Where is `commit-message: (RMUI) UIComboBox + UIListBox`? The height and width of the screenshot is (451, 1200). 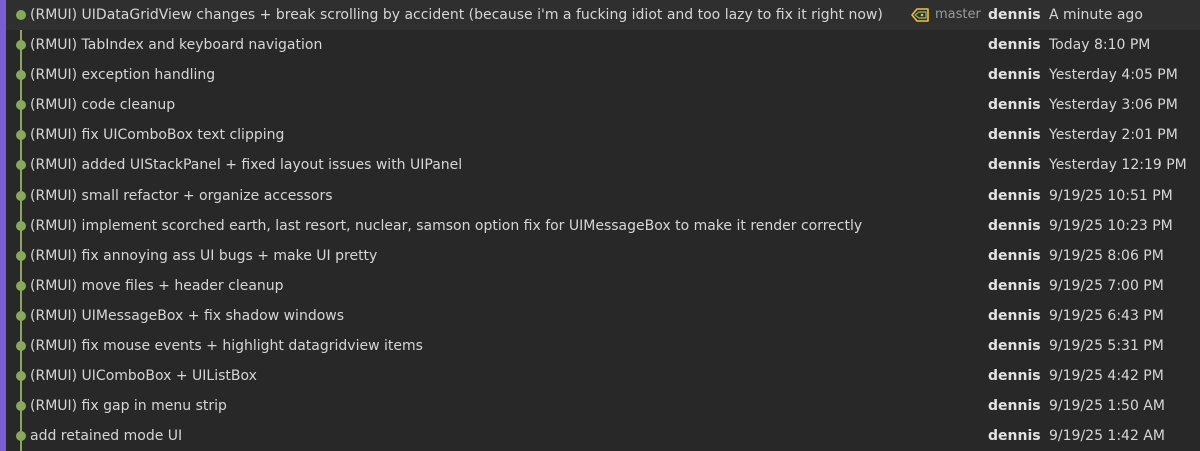 commit-message: (RMUI) UIComboBox + UIListBox is located at coordinates (143, 376).